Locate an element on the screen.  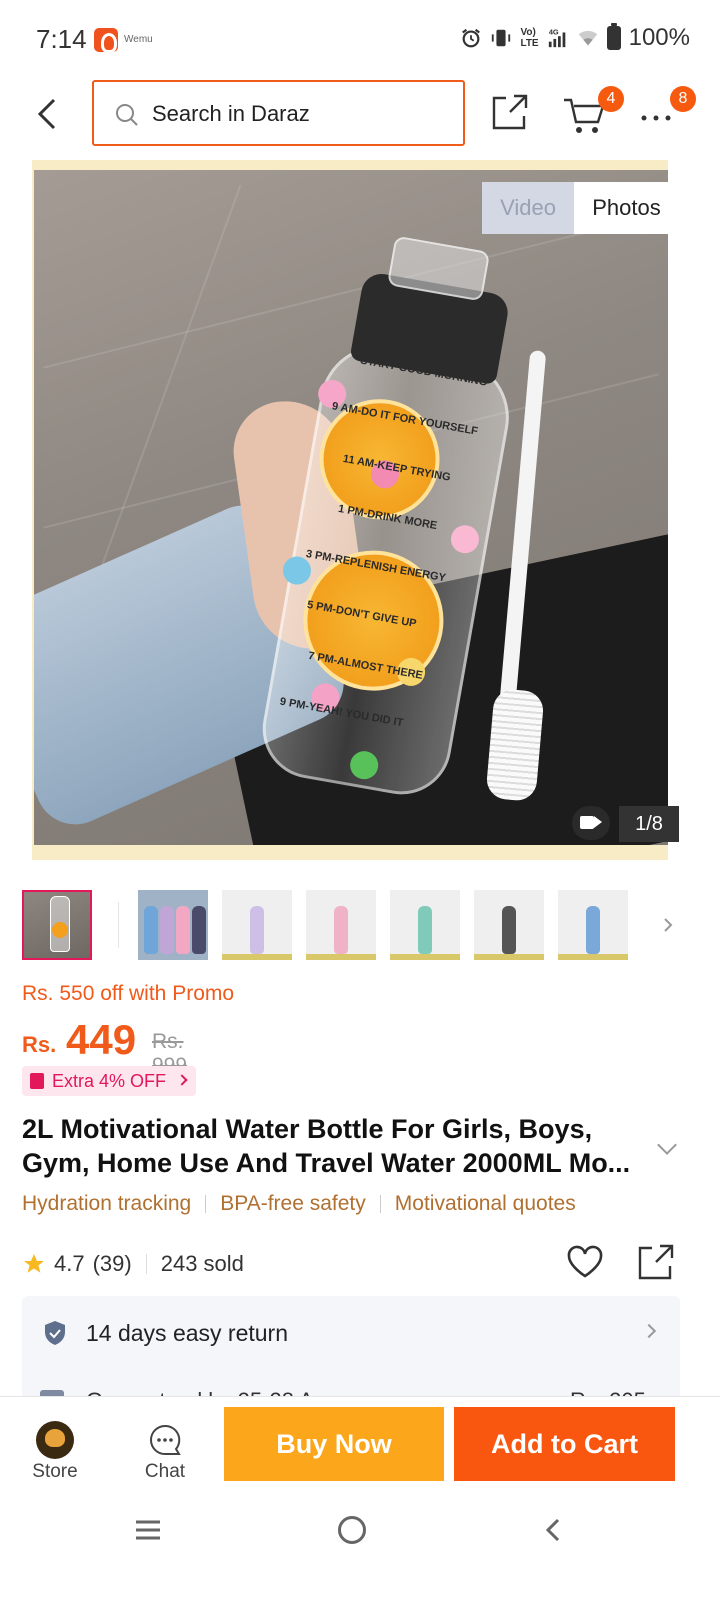
battery-level: 100% is located at coordinates (659, 37).